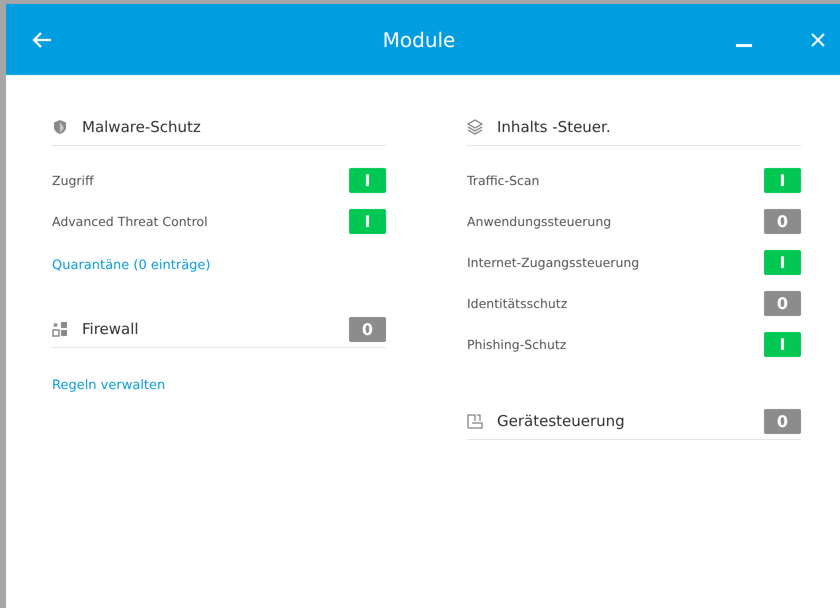 The height and width of the screenshot is (608, 840). Describe the element at coordinates (517, 303) in the screenshot. I see `setting-label: Identitätsschutz` at that location.